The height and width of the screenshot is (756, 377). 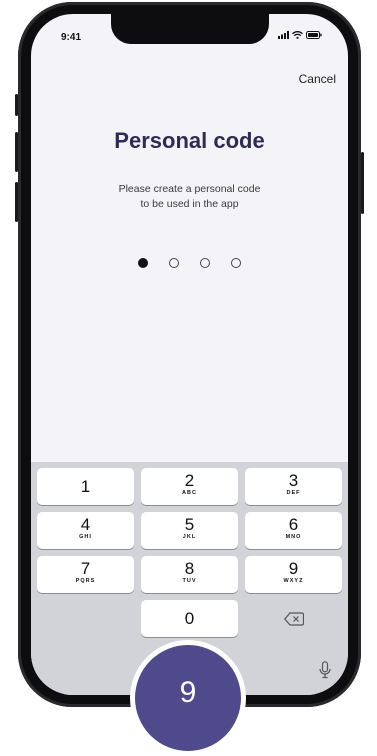 I want to click on key-4: 4 GHI, so click(x=85, y=530).